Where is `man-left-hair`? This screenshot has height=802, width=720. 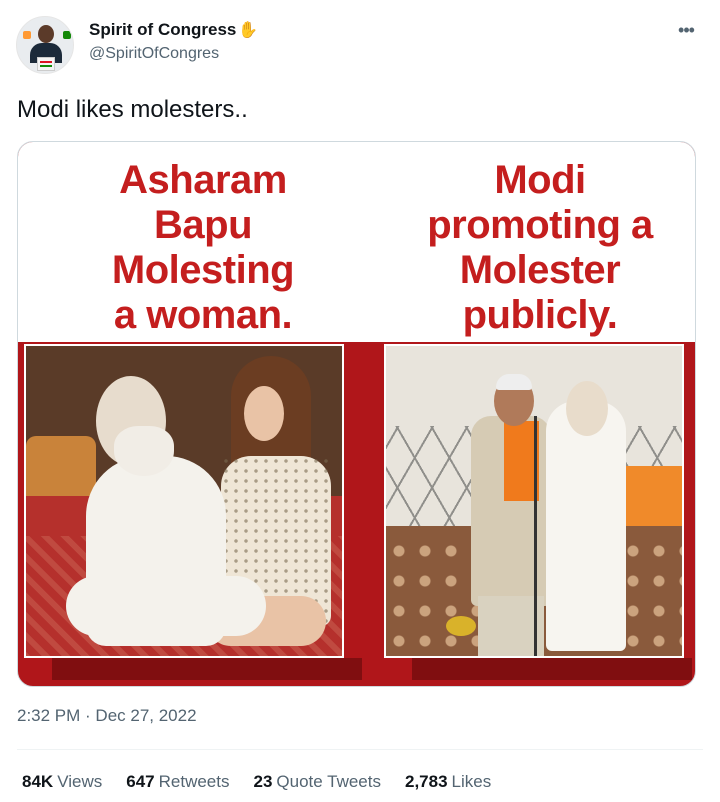
man-left-hair is located at coordinates (514, 382).